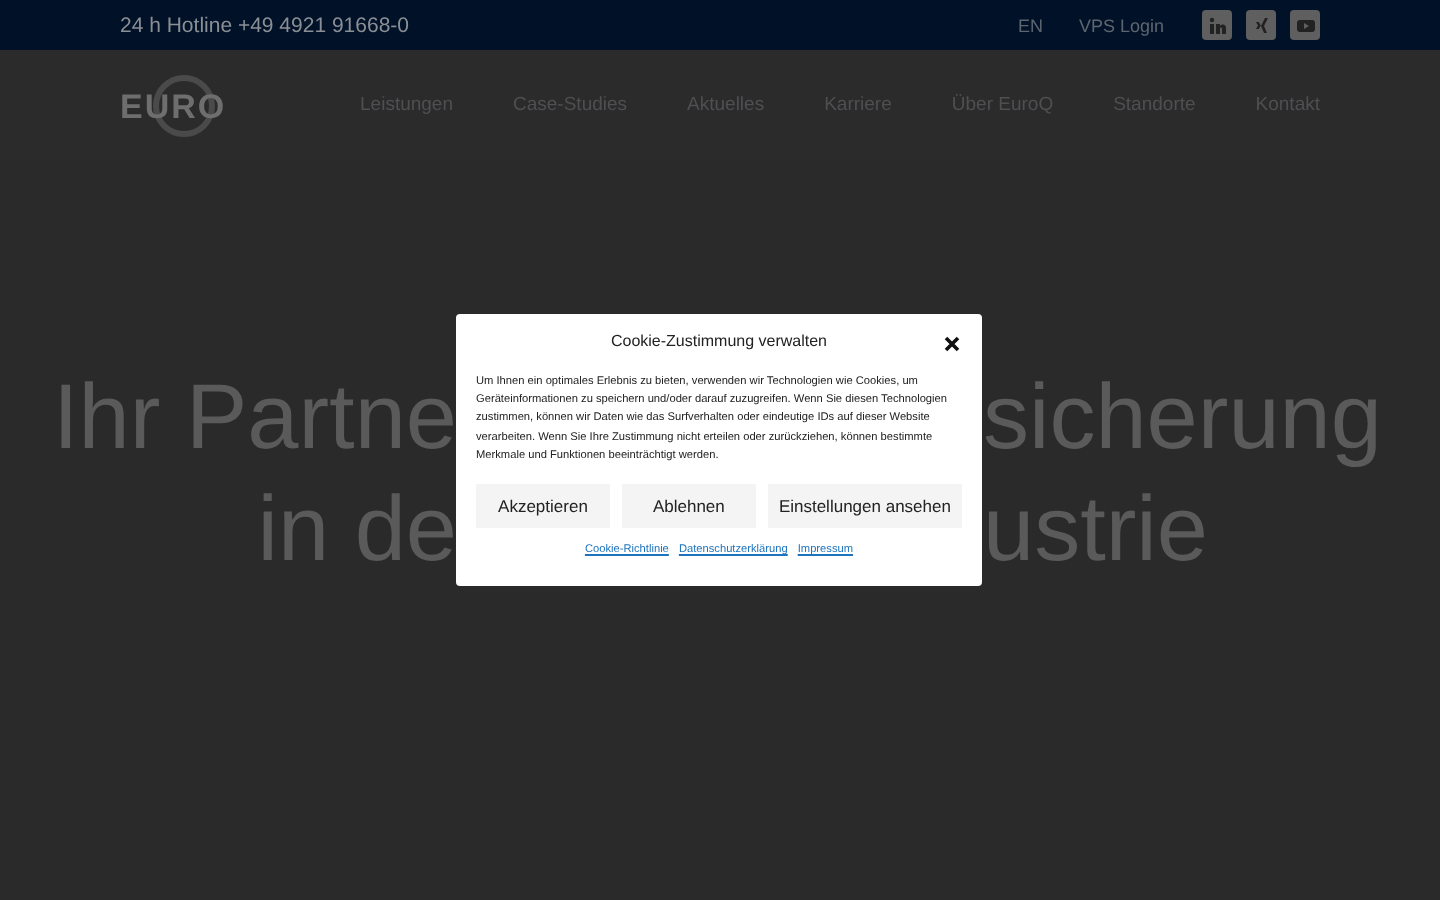 Image resolution: width=1440 pixels, height=900 pixels. Describe the element at coordinates (543, 506) in the screenshot. I see `dialog-button: Akzeptieren` at that location.